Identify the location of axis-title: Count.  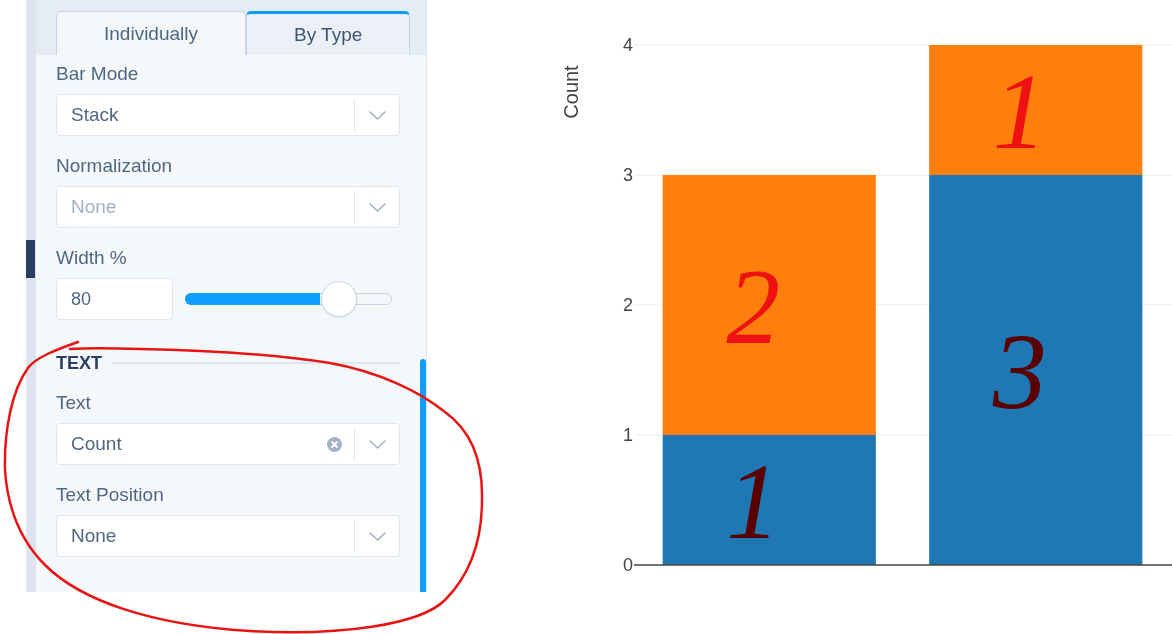
(571, 92).